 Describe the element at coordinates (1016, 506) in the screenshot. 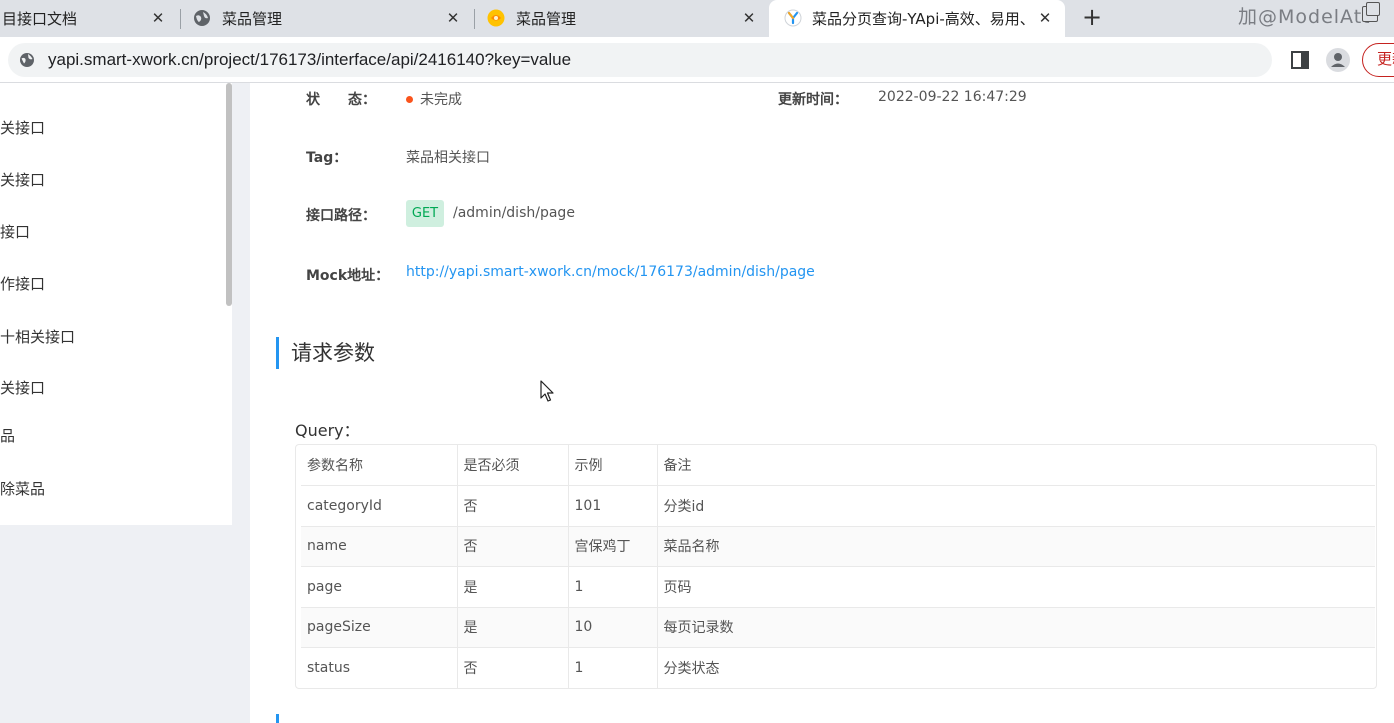

I see `param-remark-cell: 分类id` at that location.